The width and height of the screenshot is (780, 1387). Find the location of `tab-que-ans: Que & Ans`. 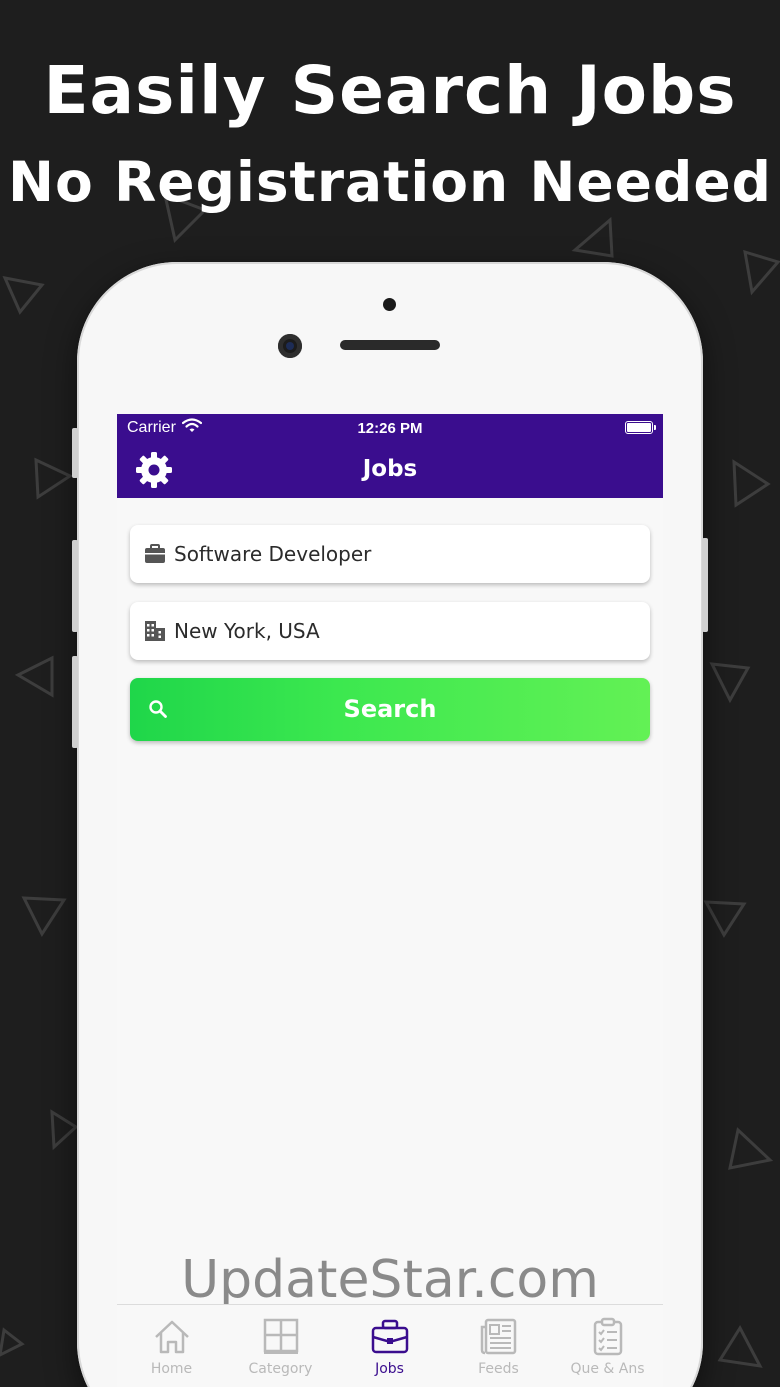

tab-que-ans: Que & Ans is located at coordinates (607, 1347).